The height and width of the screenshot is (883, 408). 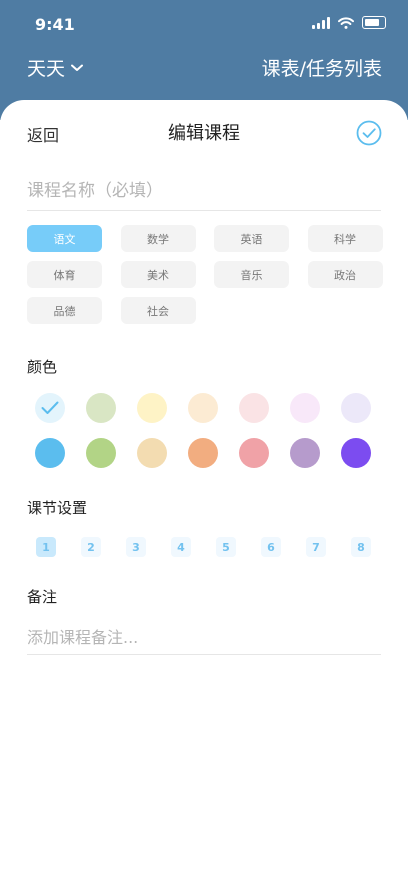 What do you see at coordinates (46, 69) in the screenshot?
I see `user-name: 天天` at bounding box center [46, 69].